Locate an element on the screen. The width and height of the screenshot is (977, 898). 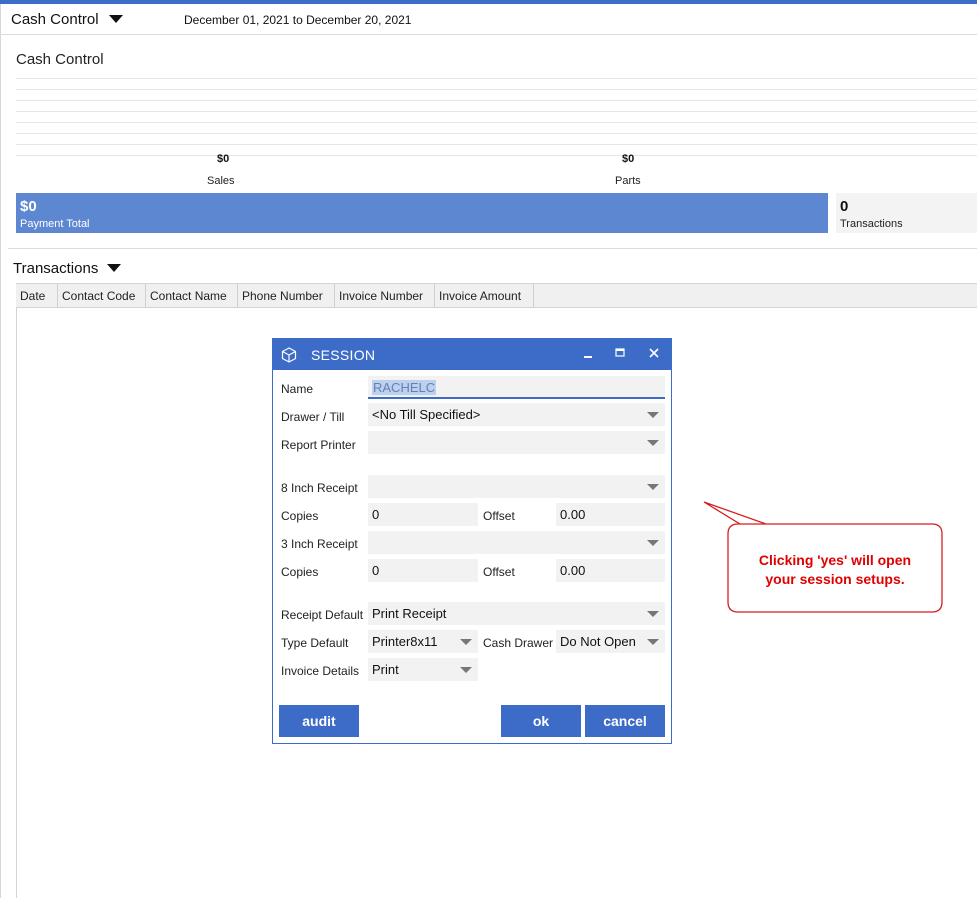
offset-8in-input: 0.00 is located at coordinates (610, 514).